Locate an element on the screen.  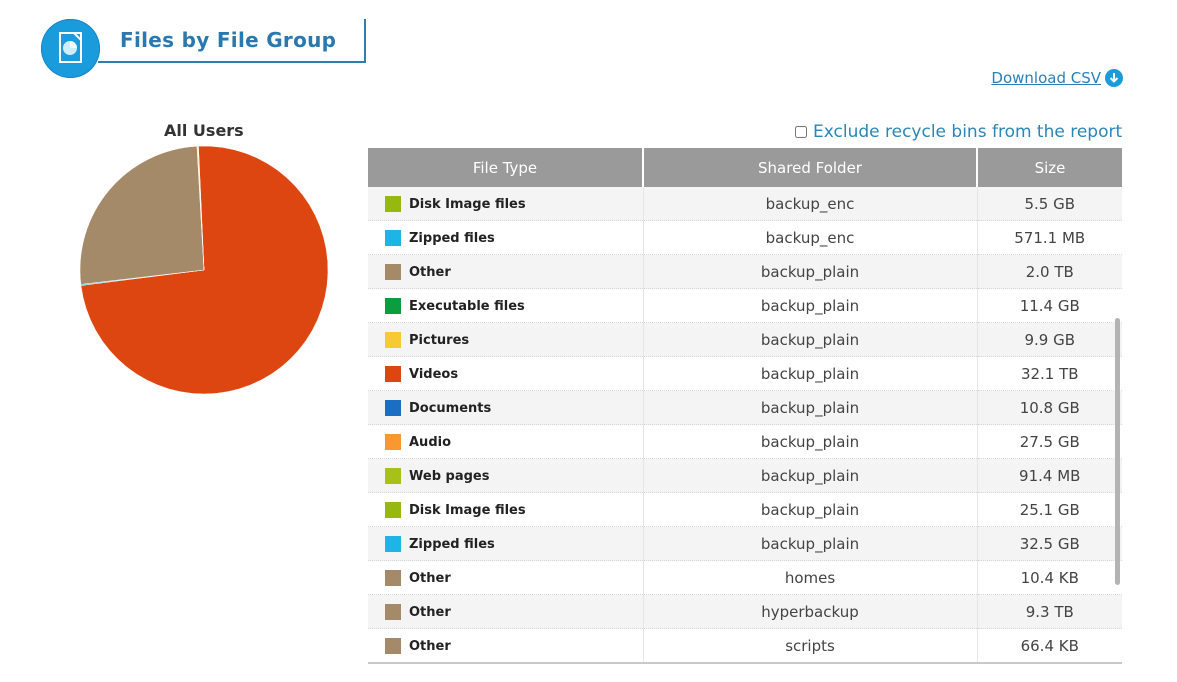
report-pie-icon is located at coordinates (70, 48).